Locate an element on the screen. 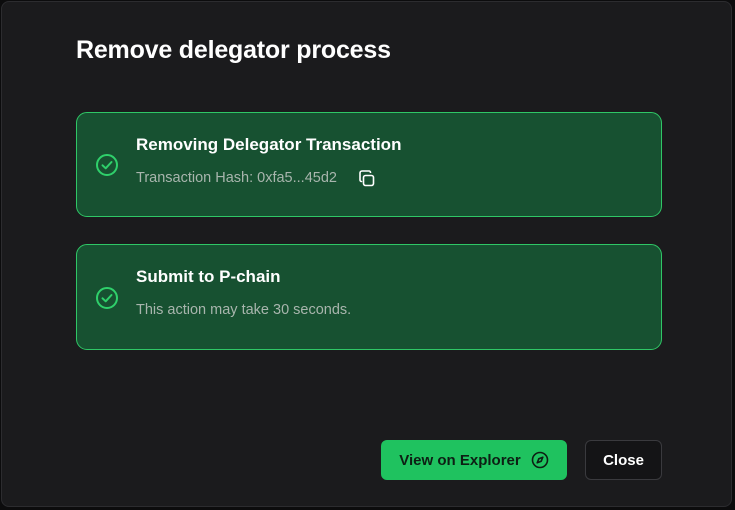 The height and width of the screenshot is (510, 735). step-title: Removing Delegator Transaction is located at coordinates (269, 144).